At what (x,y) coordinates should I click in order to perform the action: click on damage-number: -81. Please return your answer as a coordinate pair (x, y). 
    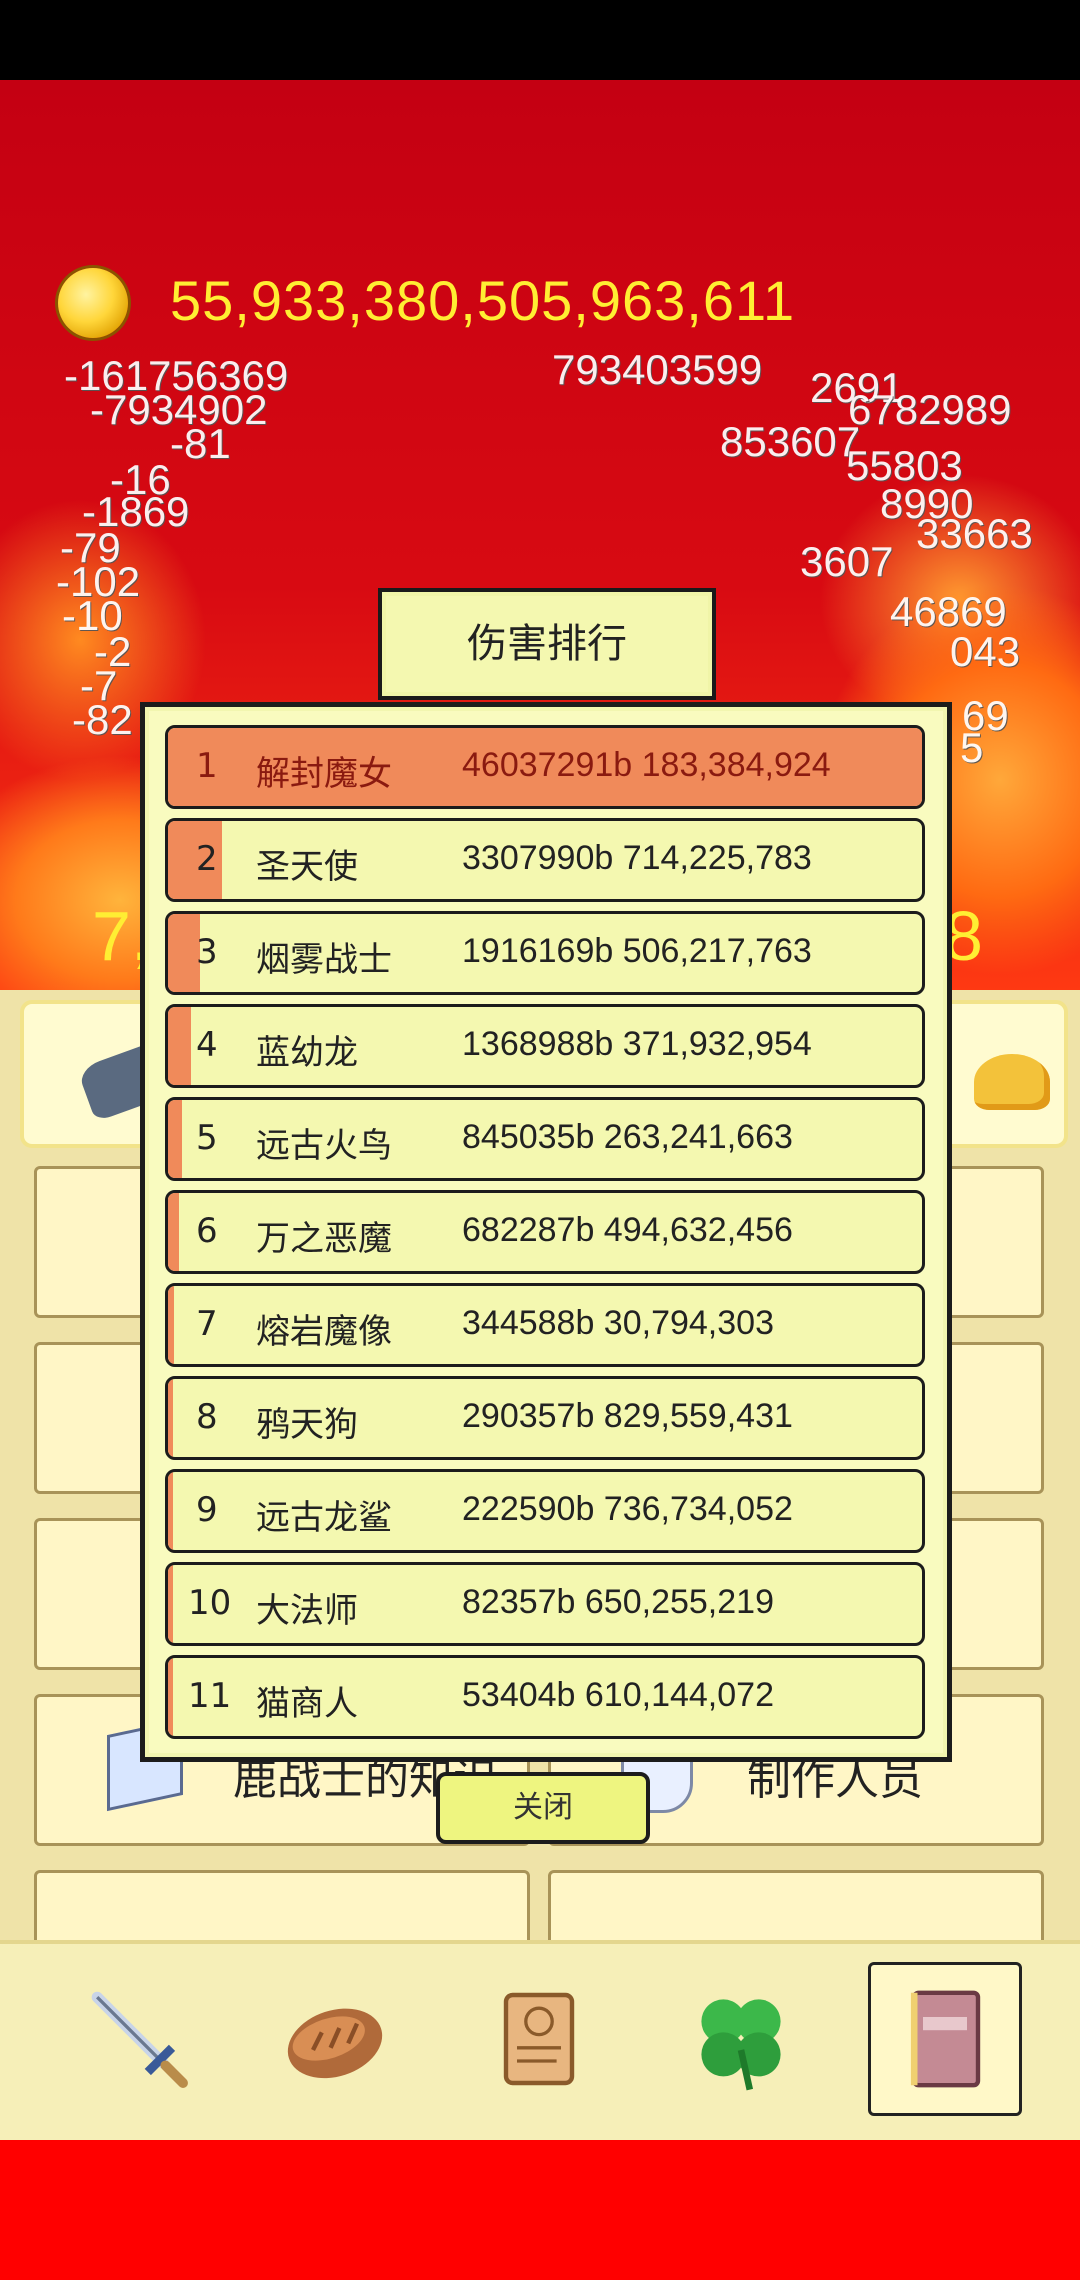
    Looking at the image, I should click on (200, 443).